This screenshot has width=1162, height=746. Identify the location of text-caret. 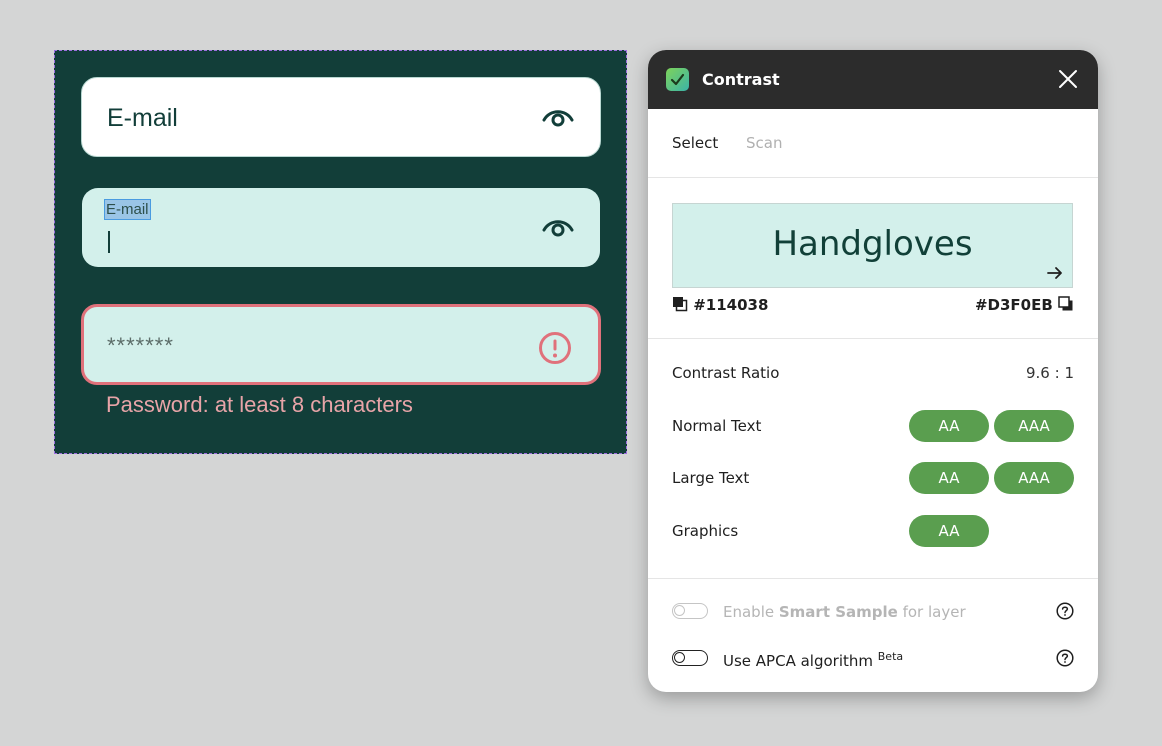
(109, 242).